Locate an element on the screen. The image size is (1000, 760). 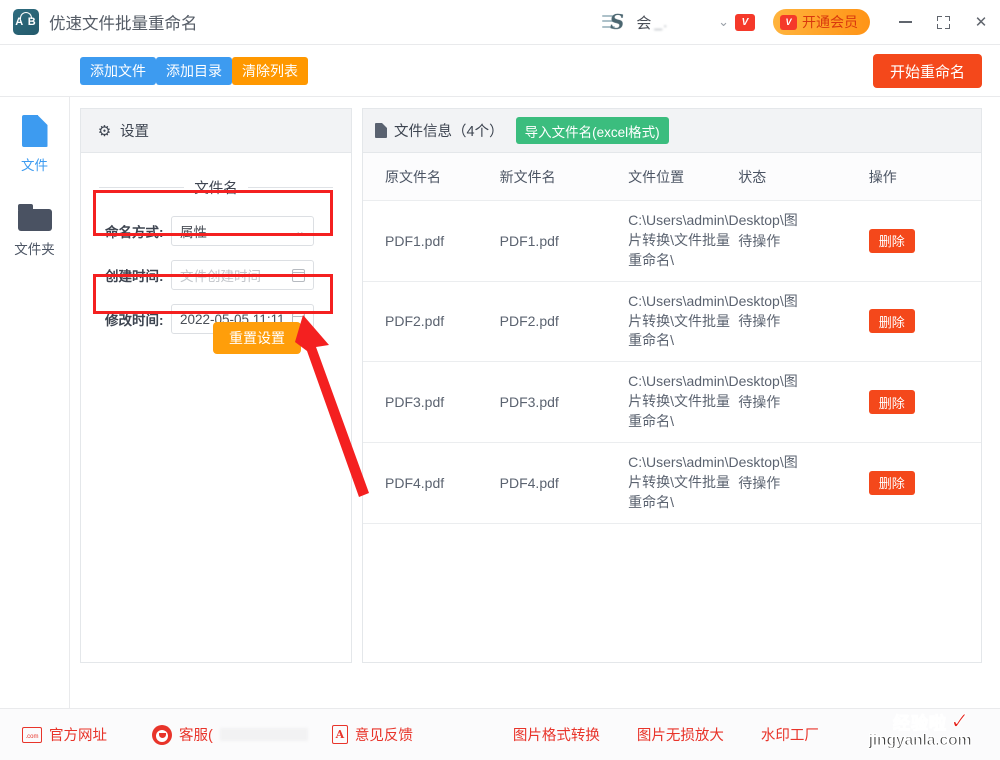
file-table-header: 原文件名 新文件名 文件位置 状态 操作 is located at coordinates (672, 177).